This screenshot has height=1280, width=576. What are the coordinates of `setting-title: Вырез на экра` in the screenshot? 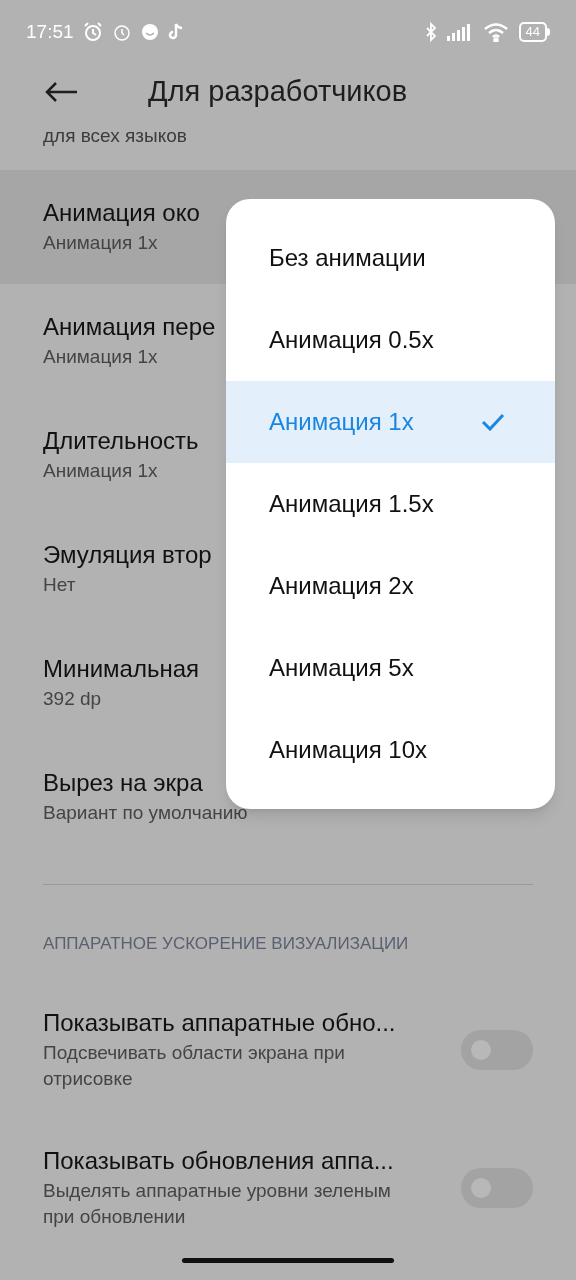 It's located at (123, 783).